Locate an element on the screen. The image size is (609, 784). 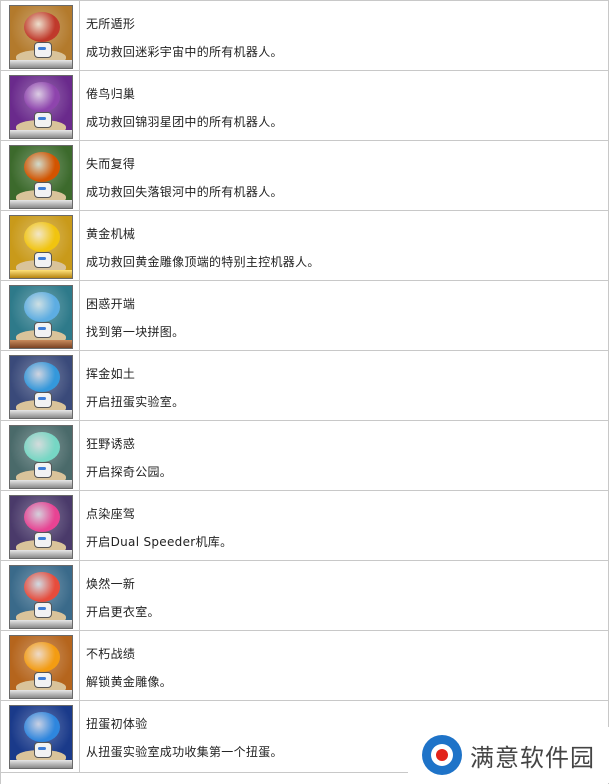
trophy-description: 开启探奇公园。 is located at coordinates (129, 472).